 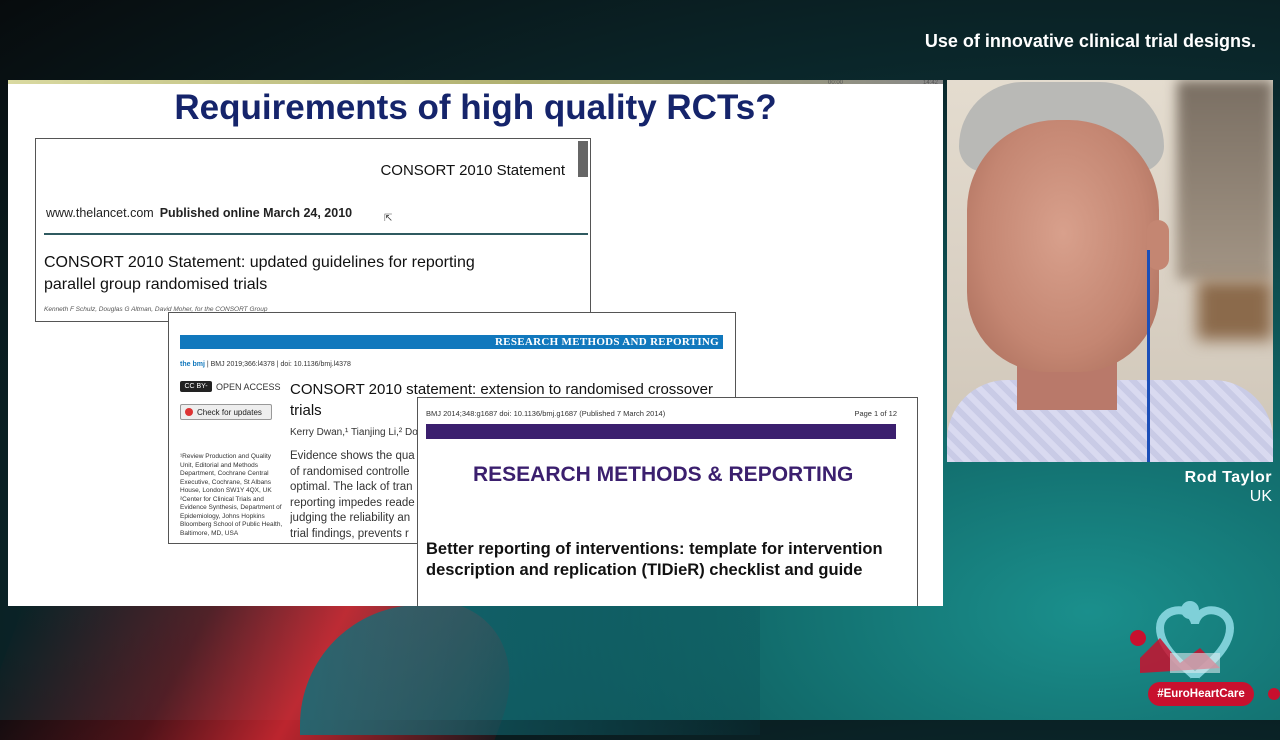 I want to click on updates-icon, so click(x=189, y=412).